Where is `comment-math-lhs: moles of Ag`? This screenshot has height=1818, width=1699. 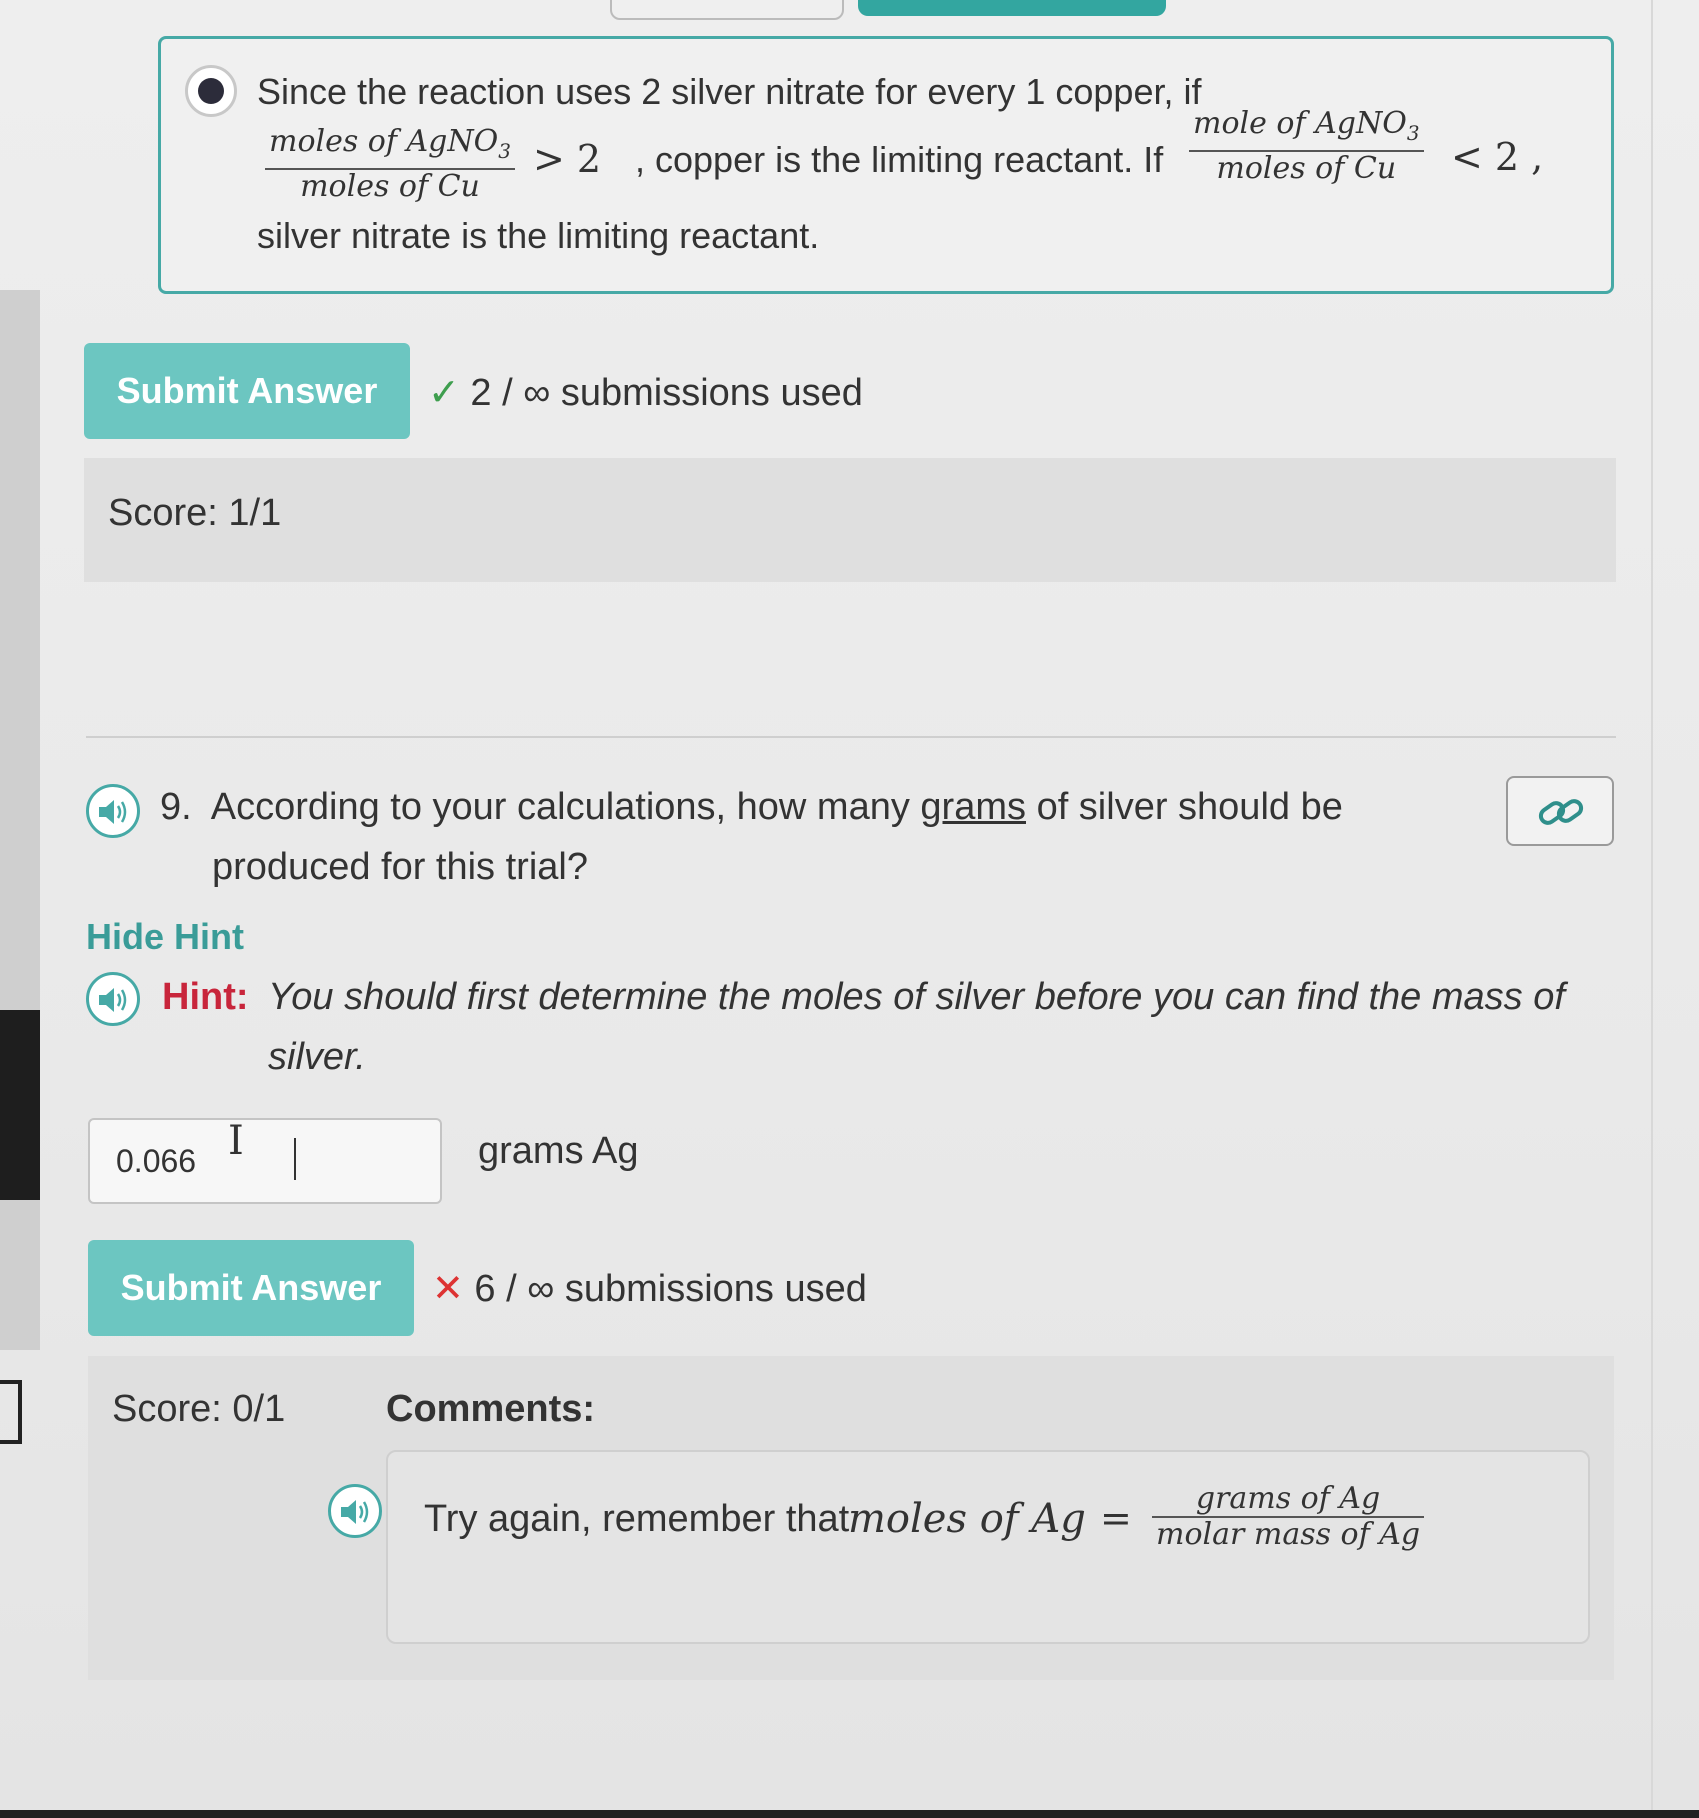 comment-math-lhs: moles of Ag is located at coordinates (967, 1519).